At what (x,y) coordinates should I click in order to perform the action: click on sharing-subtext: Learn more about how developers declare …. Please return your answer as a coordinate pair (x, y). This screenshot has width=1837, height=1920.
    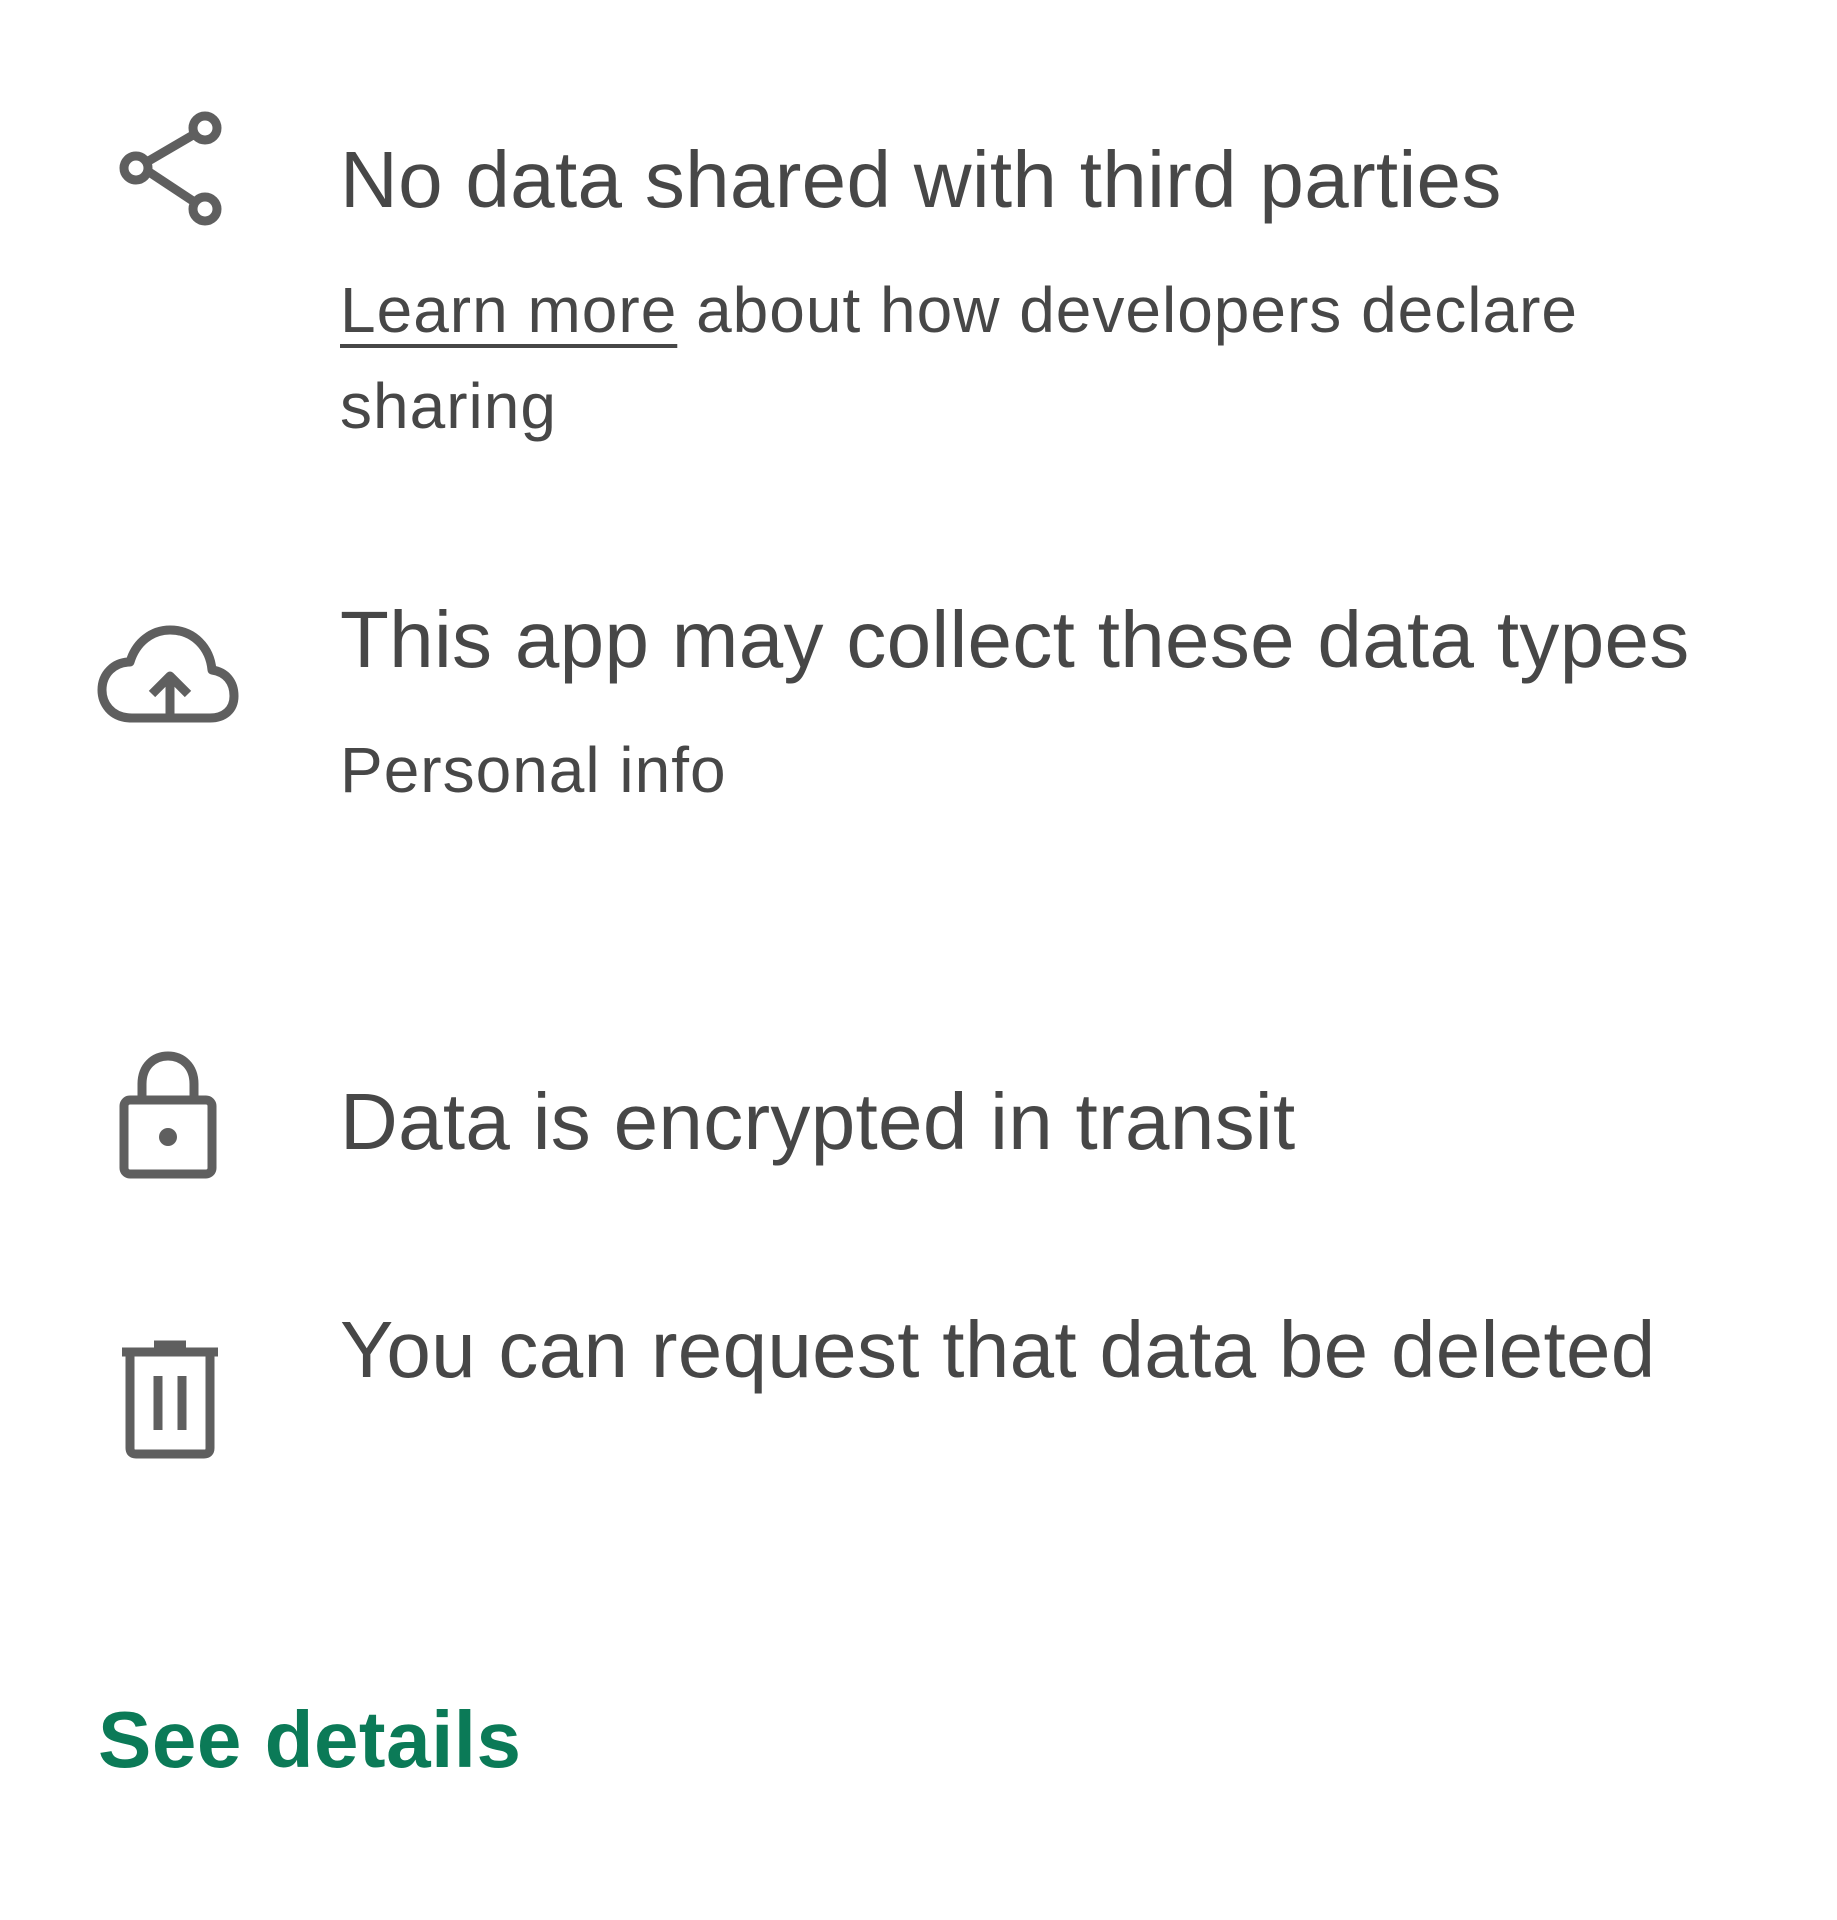
    Looking at the image, I should click on (1015, 358).